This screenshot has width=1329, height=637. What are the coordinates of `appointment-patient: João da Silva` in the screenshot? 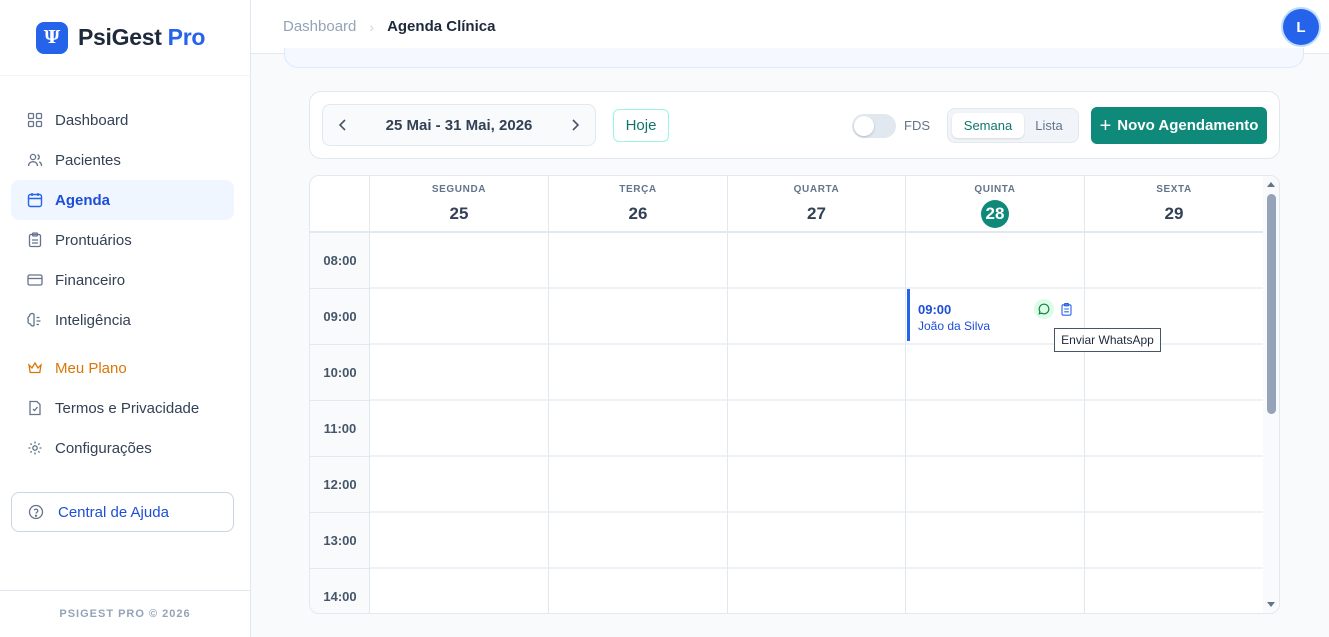 It's located at (954, 326).